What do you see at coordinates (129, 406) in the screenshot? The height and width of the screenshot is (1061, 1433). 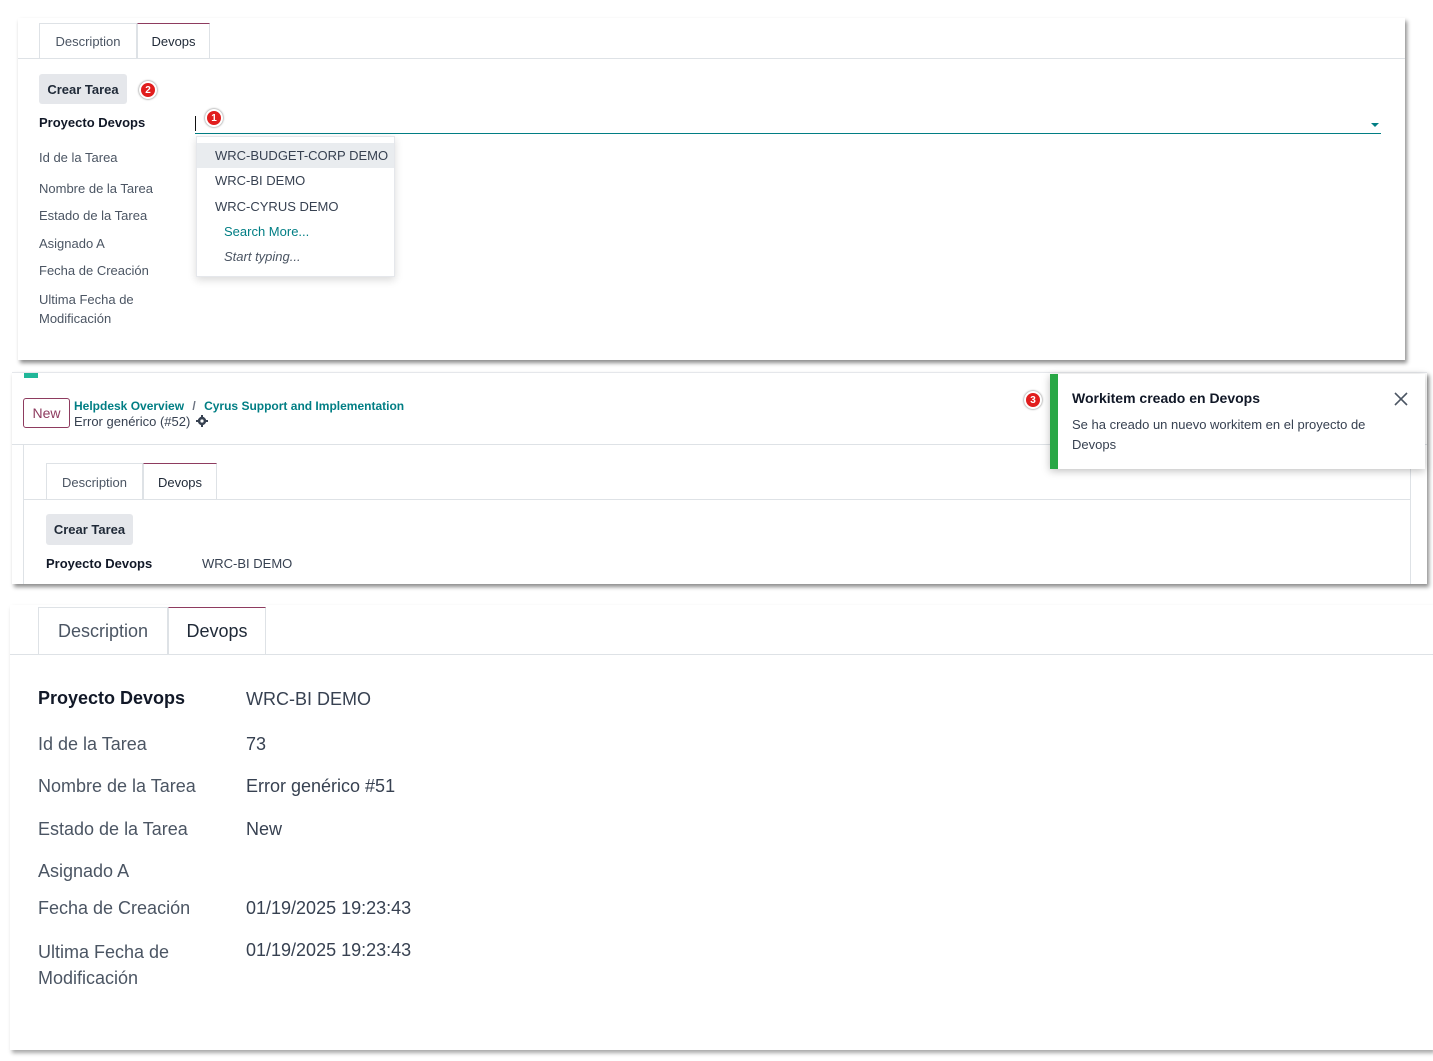 I see `breadcrumb-helpdesk-overview: Helpdesk Overview` at bounding box center [129, 406].